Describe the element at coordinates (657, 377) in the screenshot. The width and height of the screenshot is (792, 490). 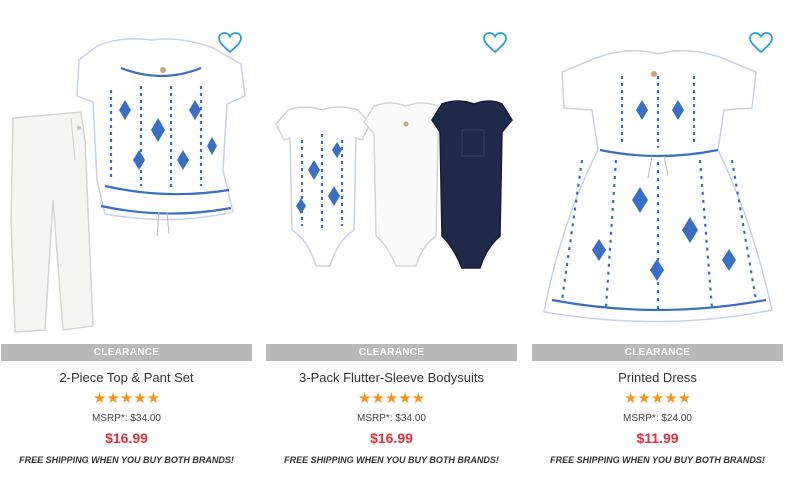
I see `product-name: Printed Dress` at that location.